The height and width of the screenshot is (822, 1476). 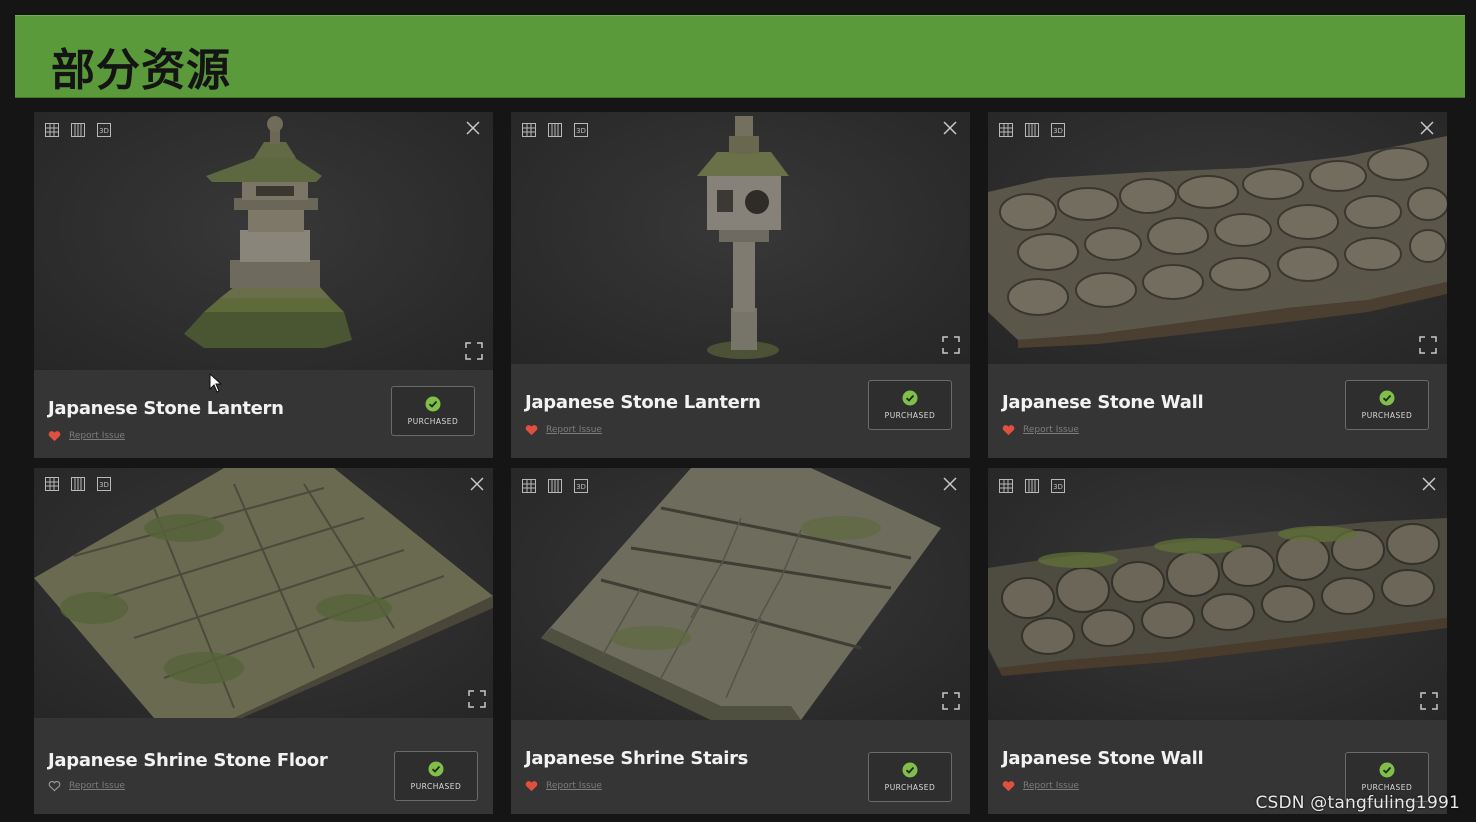 I want to click on asset-title: Japanese Shrine Stone Floor, so click(x=188, y=760).